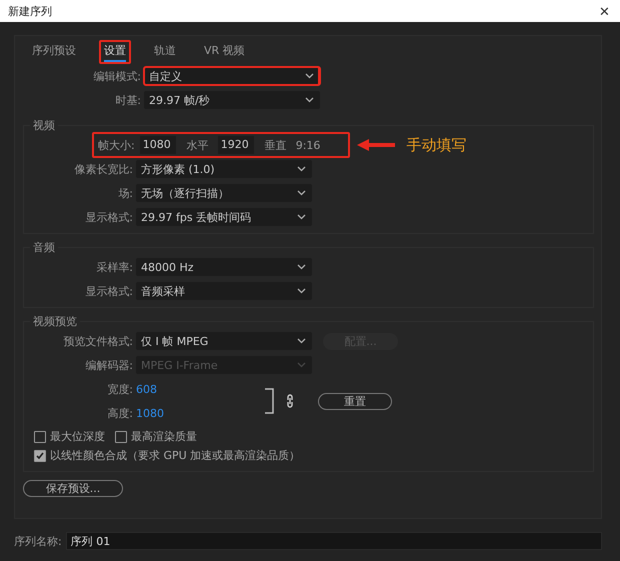 The height and width of the screenshot is (561, 620). I want to click on sequence-name-field: 序列 01, so click(334, 541).